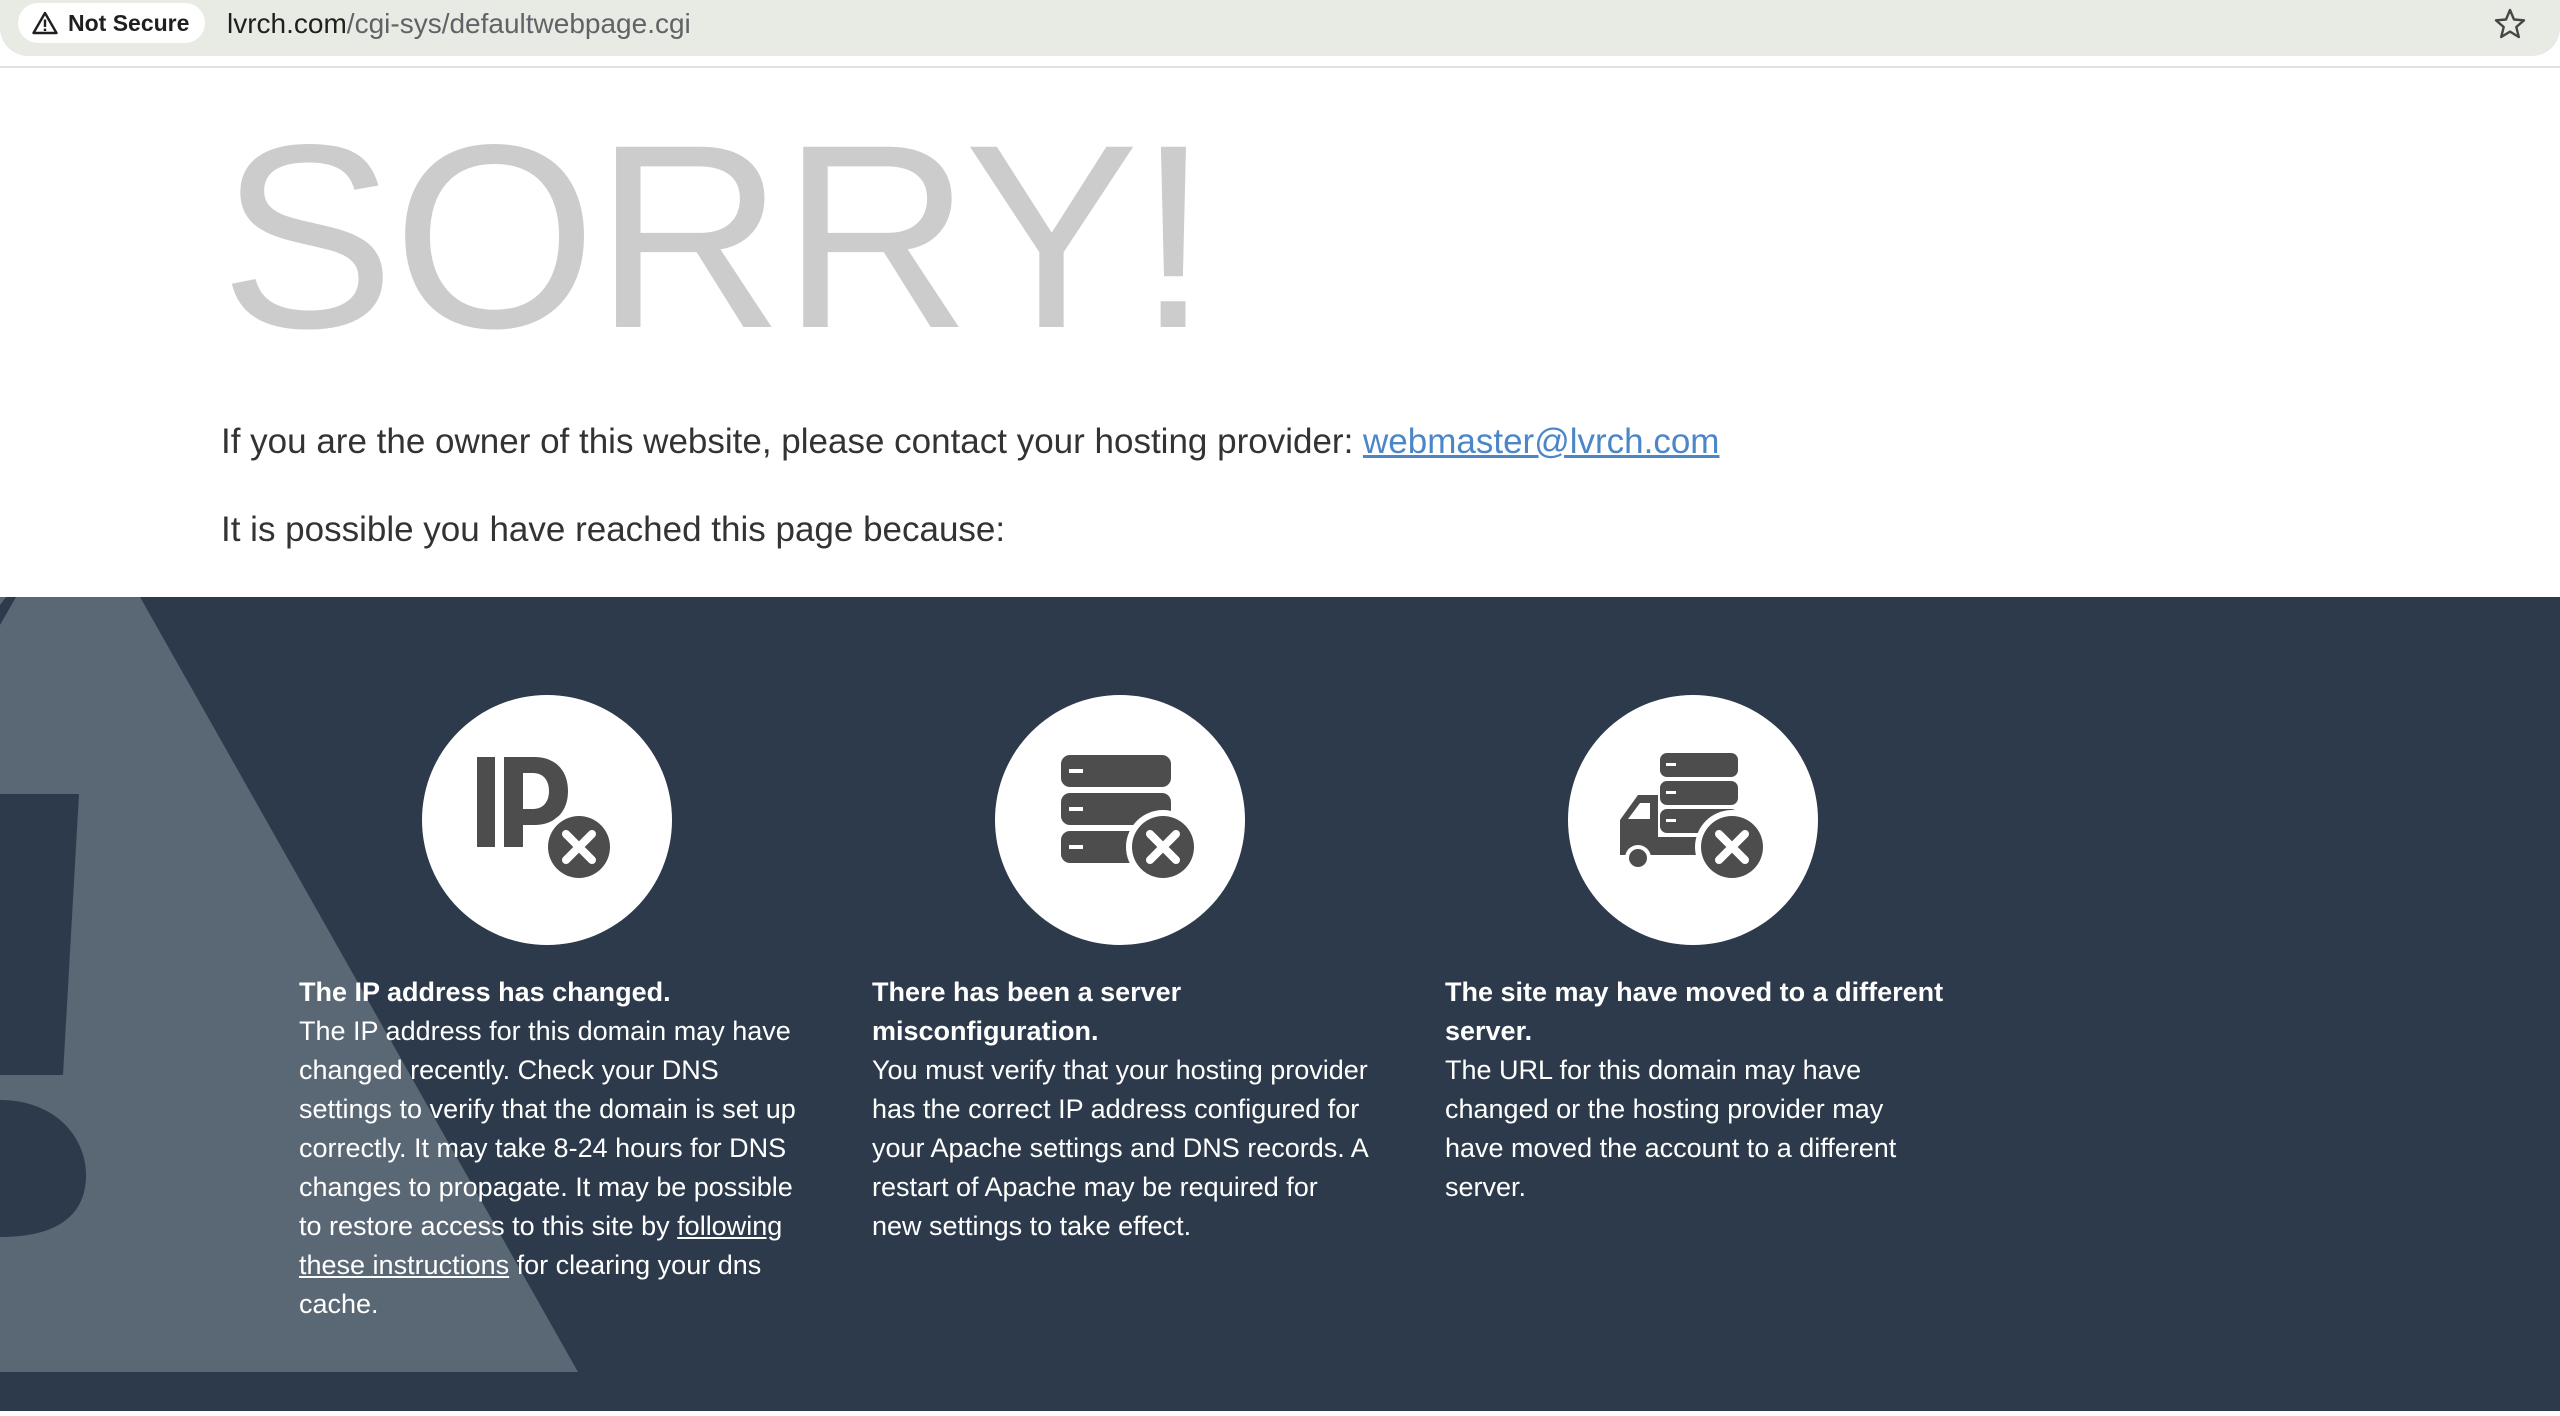  What do you see at coordinates (485, 992) in the screenshot?
I see `reason-title: The IP address has changed.` at bounding box center [485, 992].